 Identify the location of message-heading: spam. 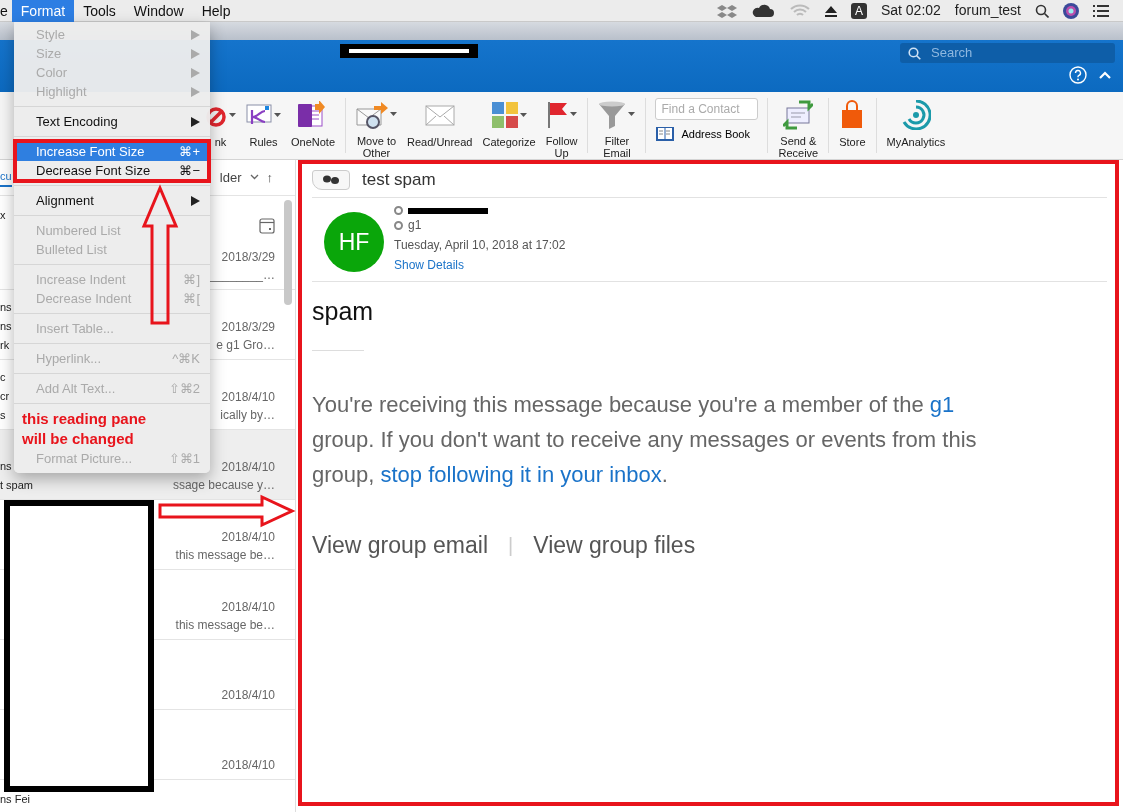
(343, 311).